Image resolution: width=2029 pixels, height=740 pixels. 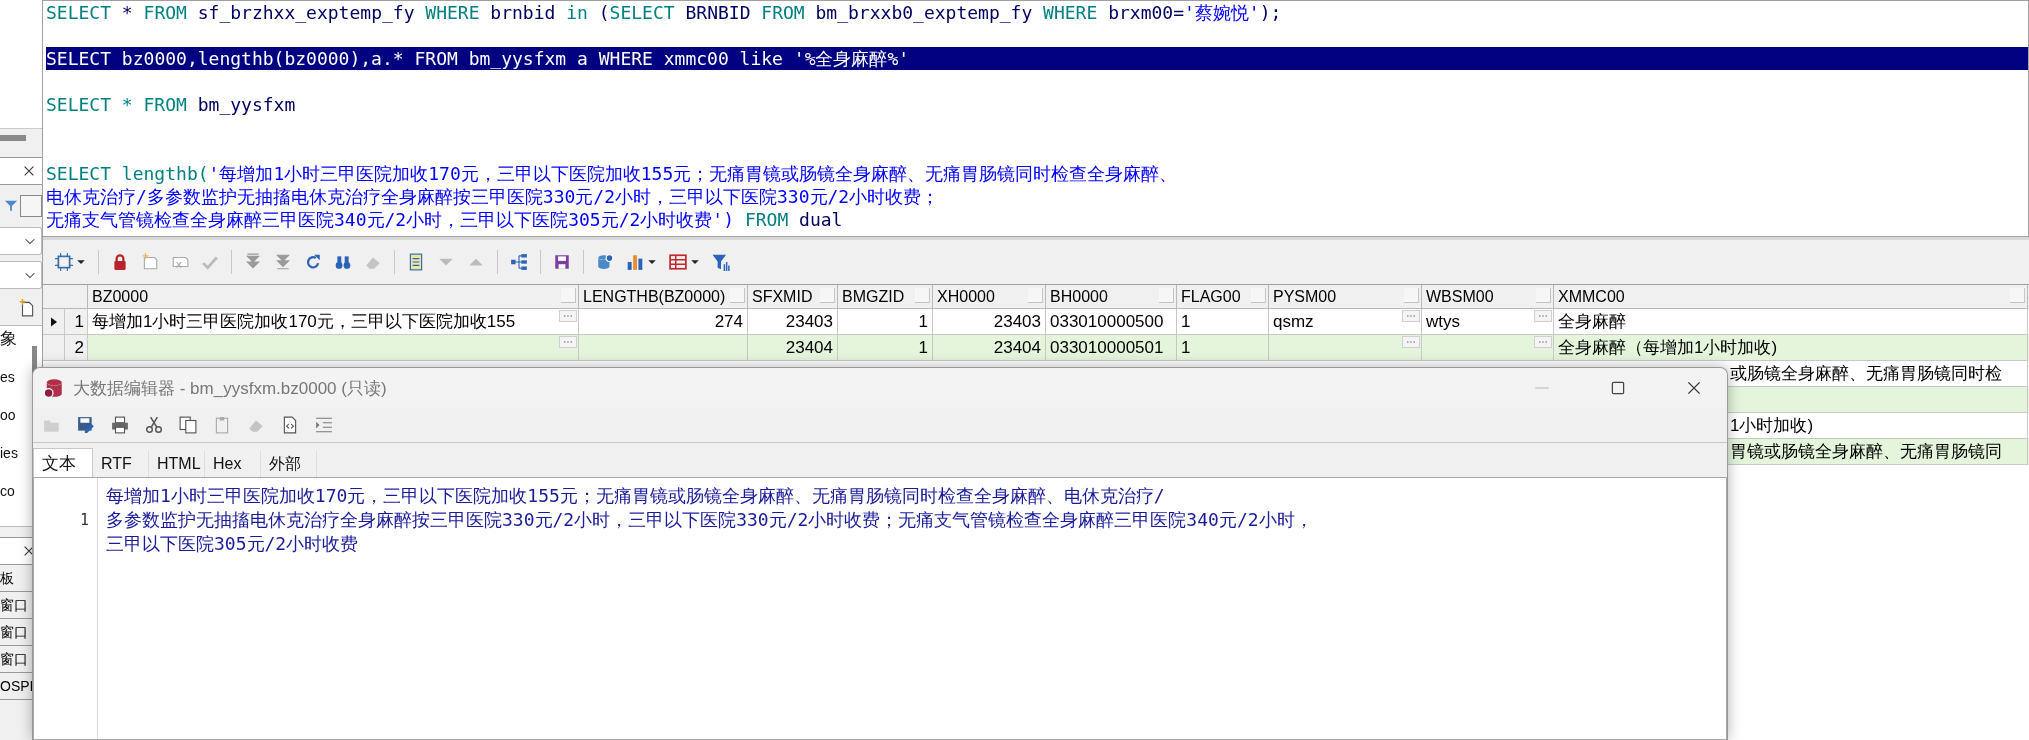 I want to click on copy-icon, so click(x=188, y=425).